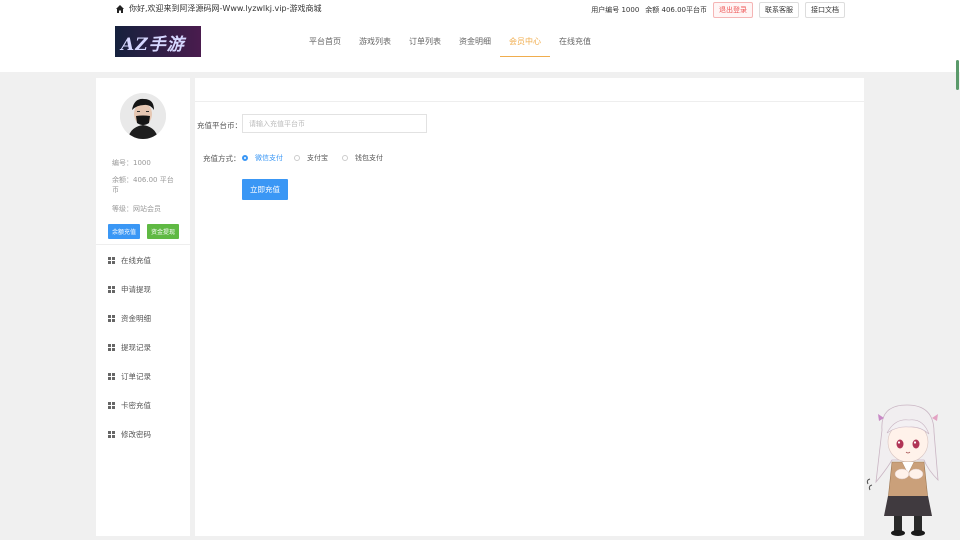 Image resolution: width=960 pixels, height=540 pixels. I want to click on radio-checked-icon, so click(245, 158).